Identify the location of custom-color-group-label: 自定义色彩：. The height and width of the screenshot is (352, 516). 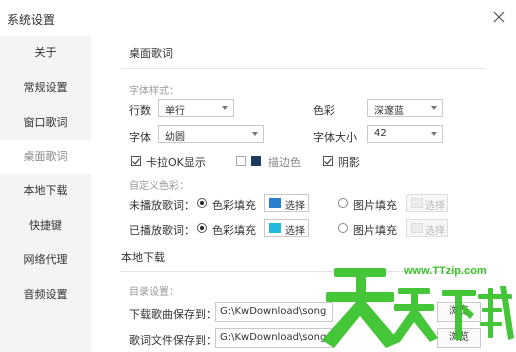
(159, 186).